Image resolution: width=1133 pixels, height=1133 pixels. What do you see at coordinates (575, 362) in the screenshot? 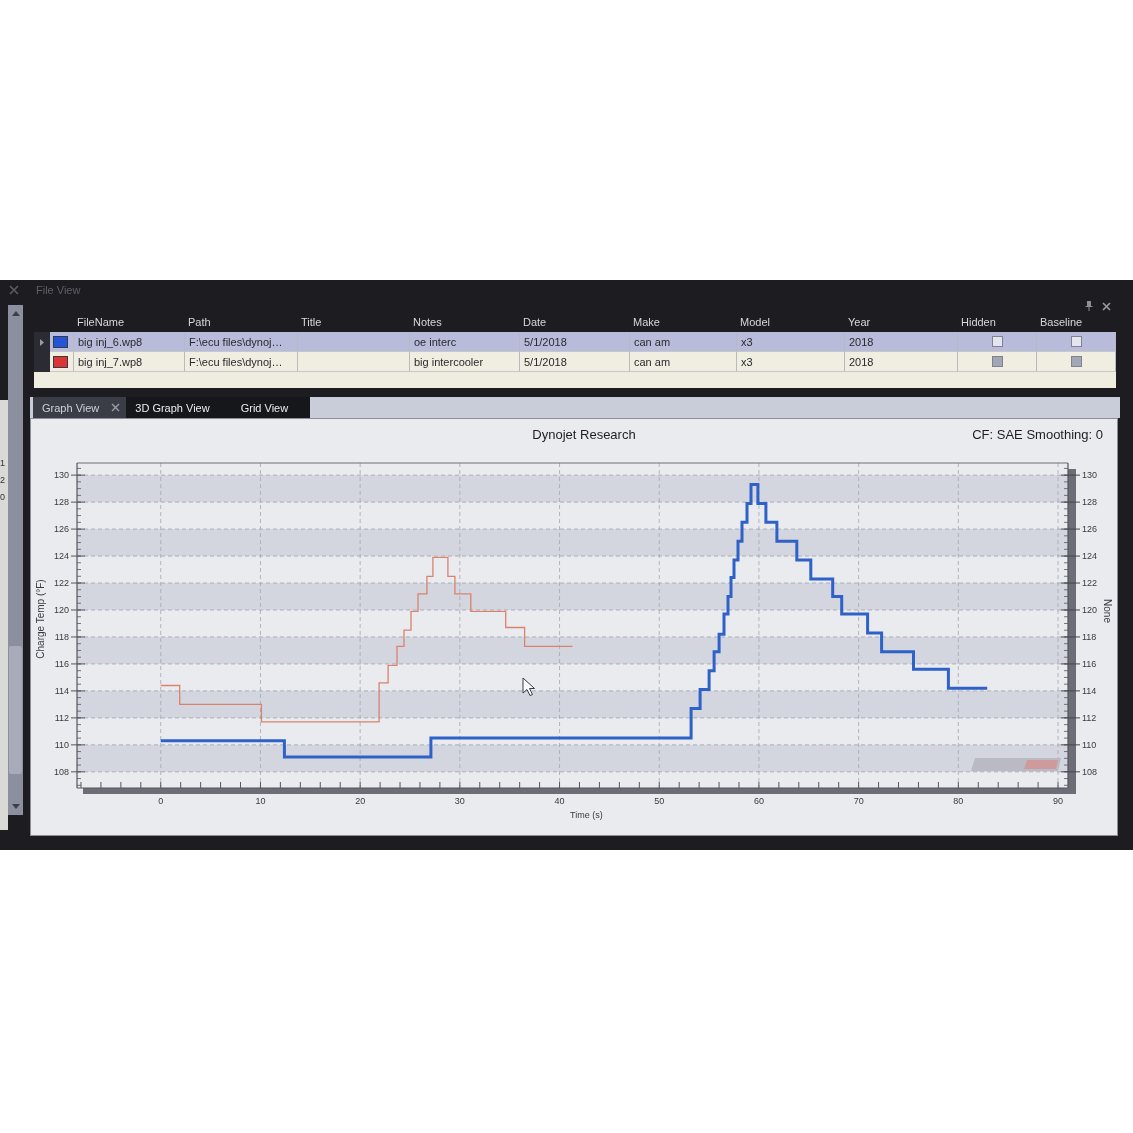
I see `table-row: big inj_7.wp8 F:\ecu files\dynoj… big intercooler 5/1/2018 can am x3 2018` at bounding box center [575, 362].